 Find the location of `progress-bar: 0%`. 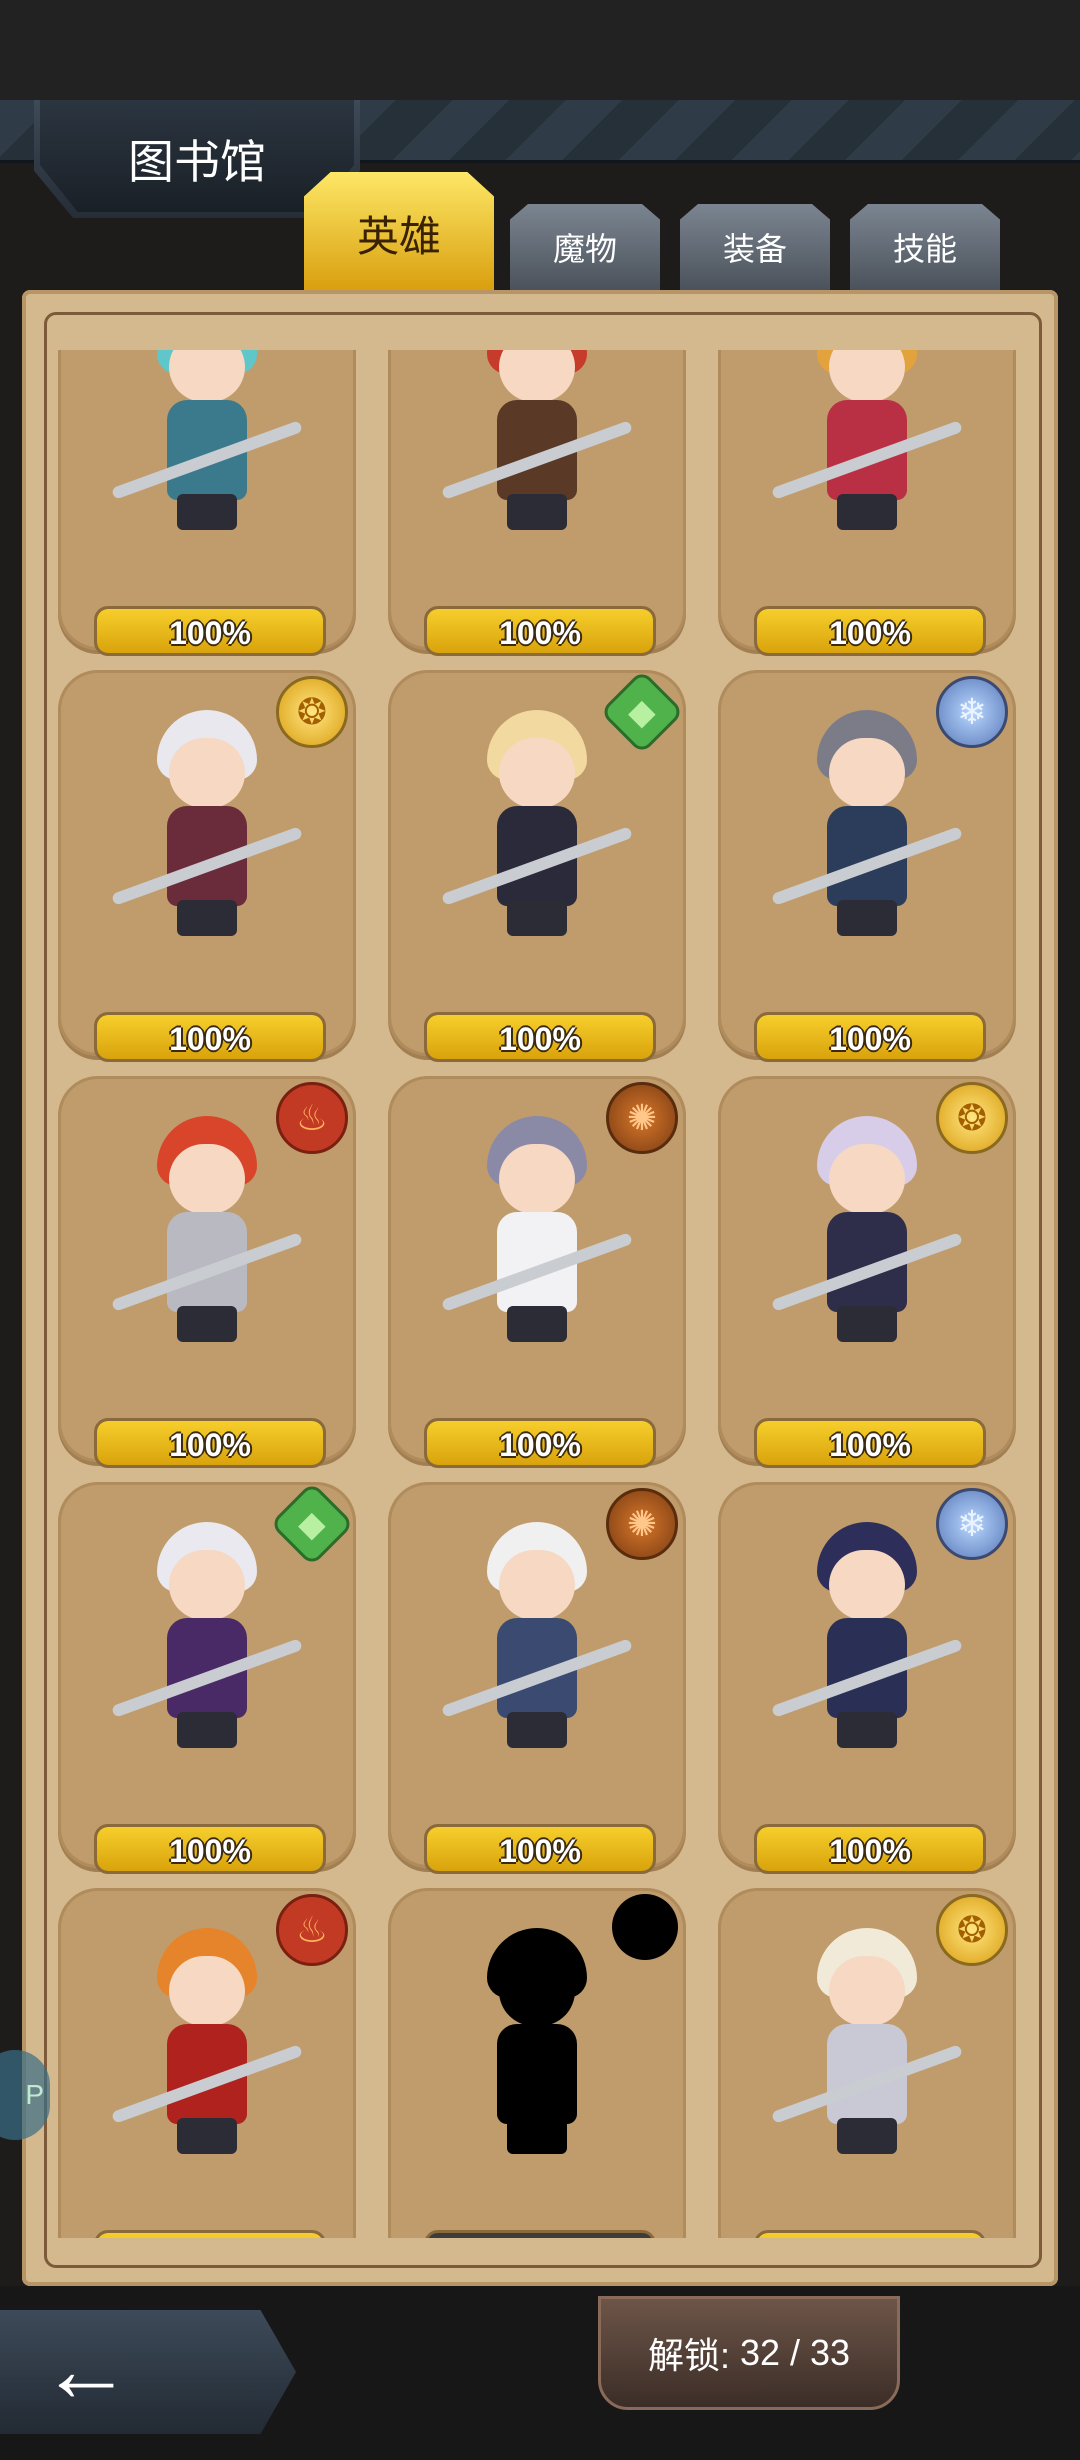

progress-bar: 0% is located at coordinates (540, 2234).